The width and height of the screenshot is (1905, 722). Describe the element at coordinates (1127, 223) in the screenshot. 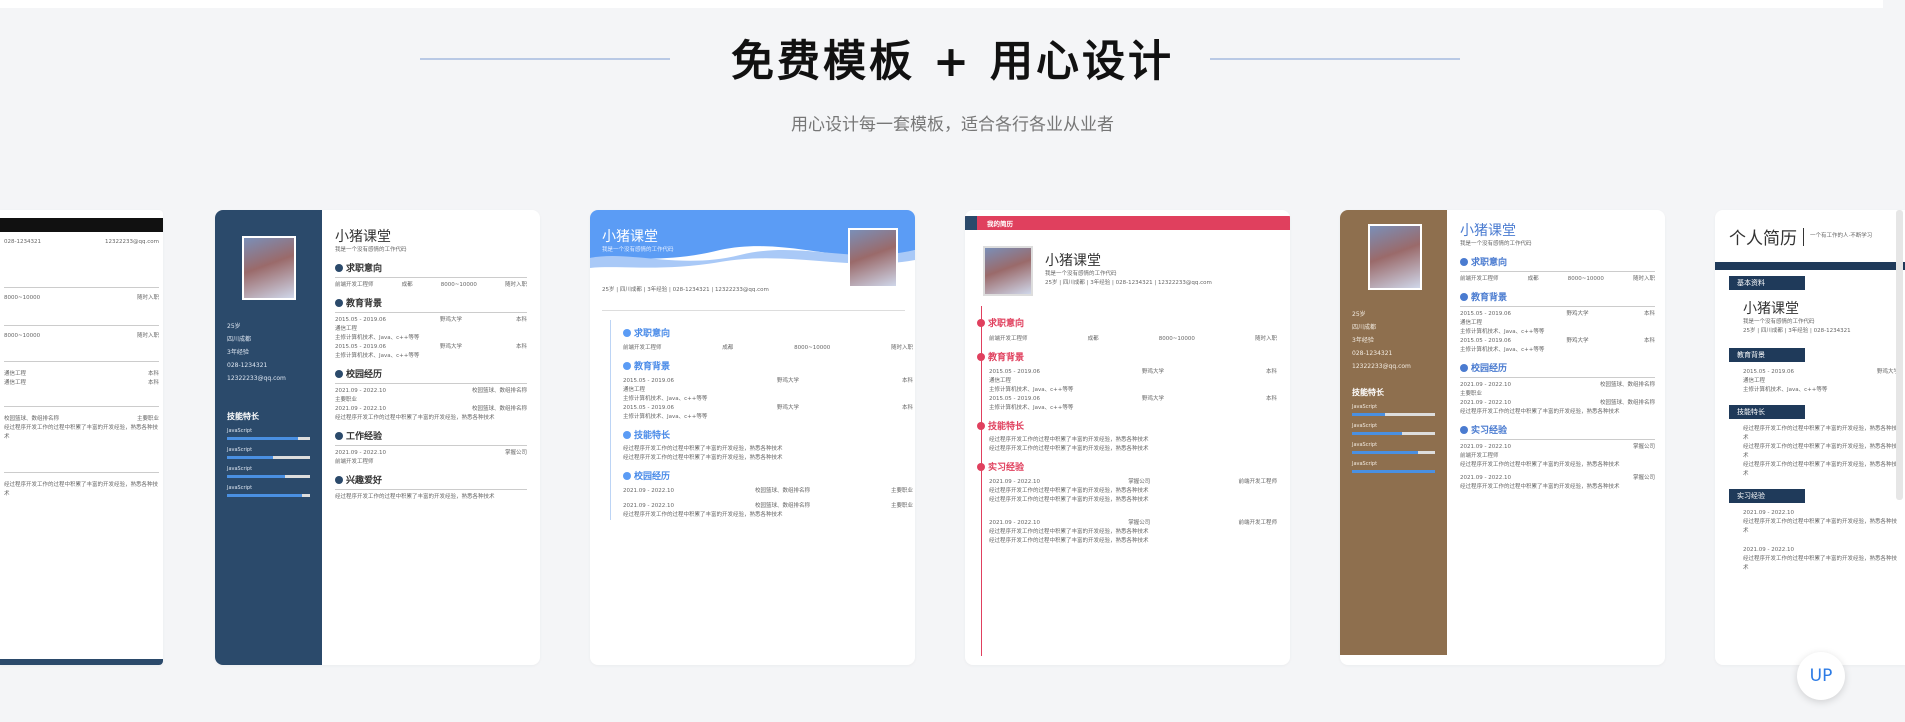

I see `card-header-bar: 我的简历` at that location.